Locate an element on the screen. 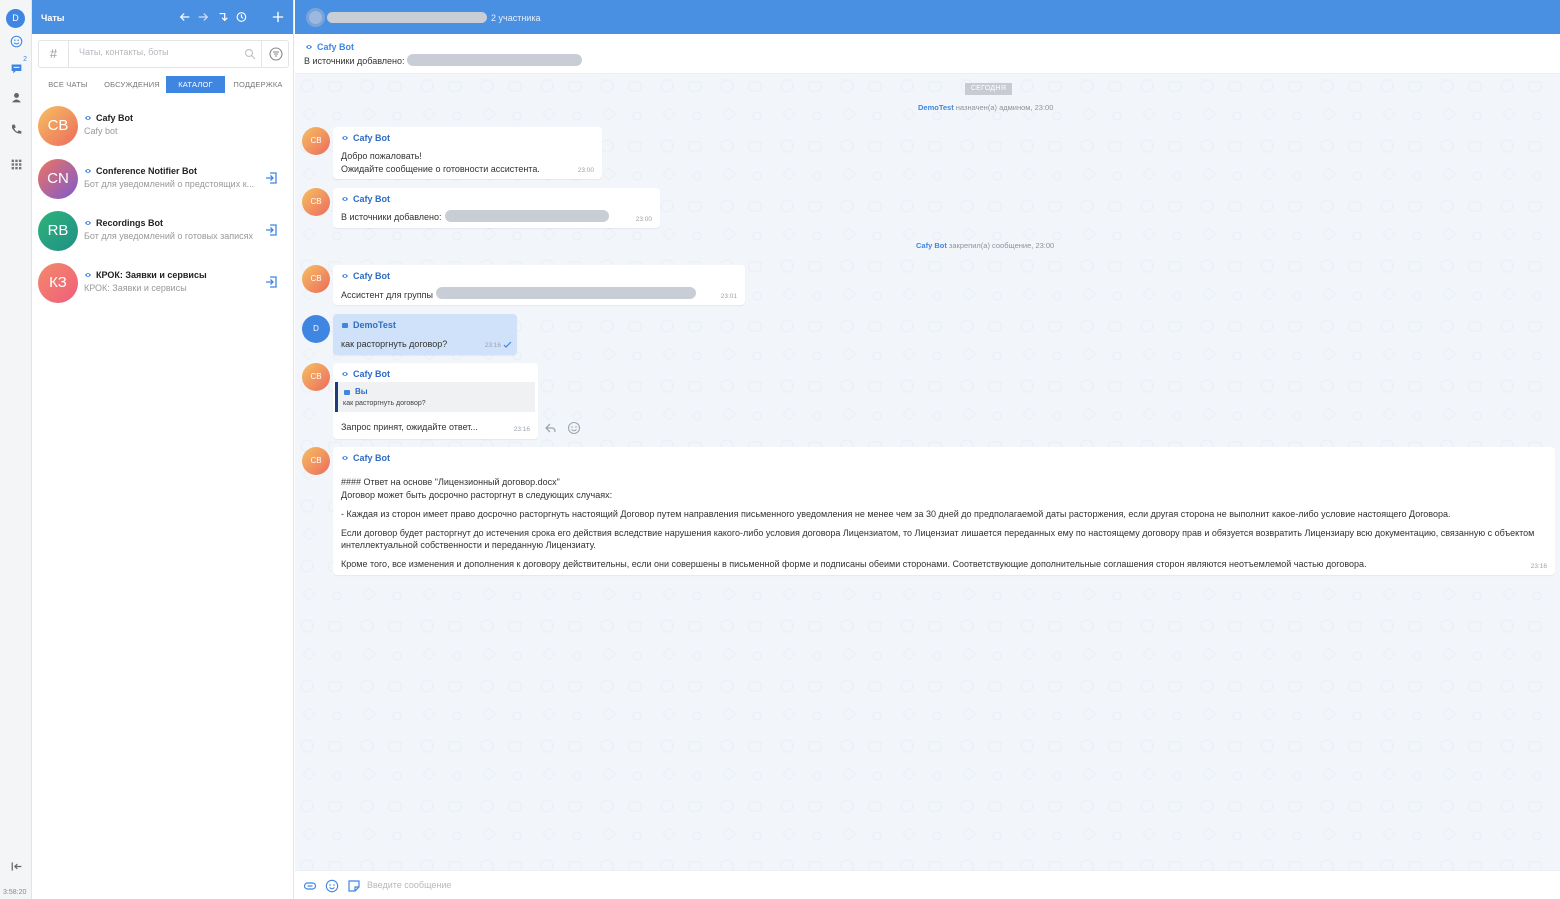 This screenshot has height=899, width=1560. chat-subtitle: Бот для уведомлений о готовых записях is located at coordinates (169, 236).